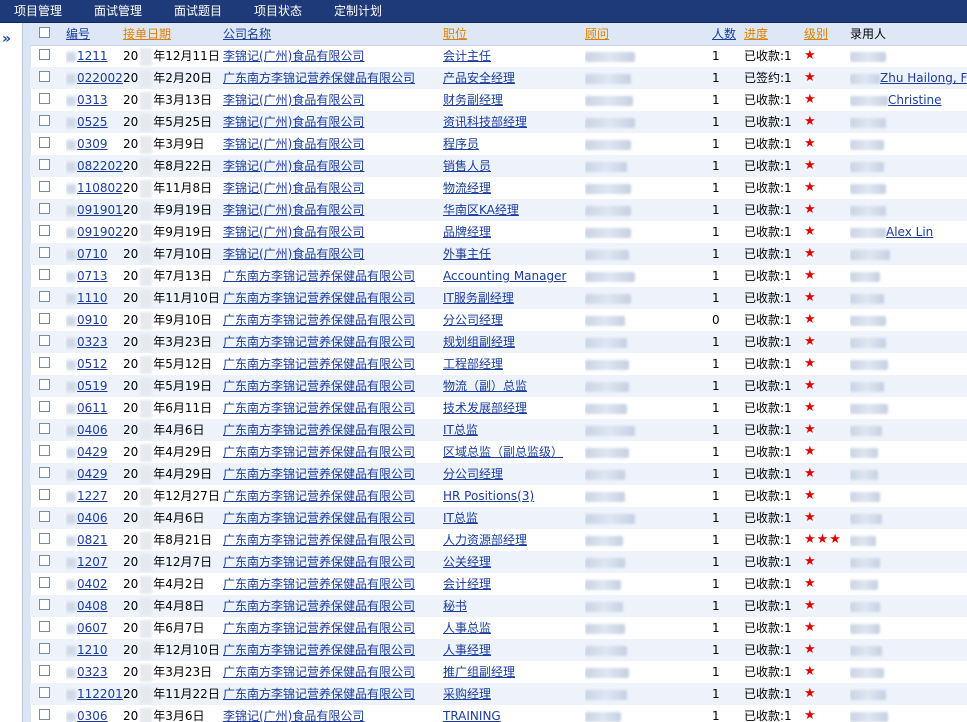 The height and width of the screenshot is (722, 967). I want to click on recorder-link: Christine, so click(915, 100).